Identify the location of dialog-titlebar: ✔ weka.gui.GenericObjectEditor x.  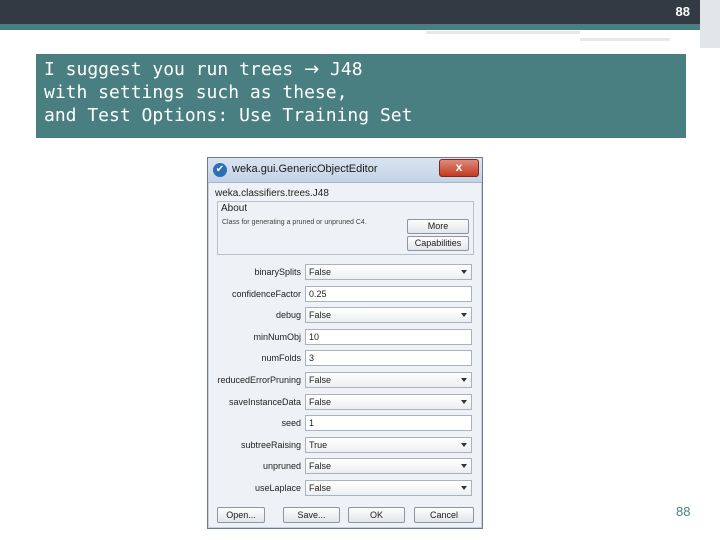
(345, 170).